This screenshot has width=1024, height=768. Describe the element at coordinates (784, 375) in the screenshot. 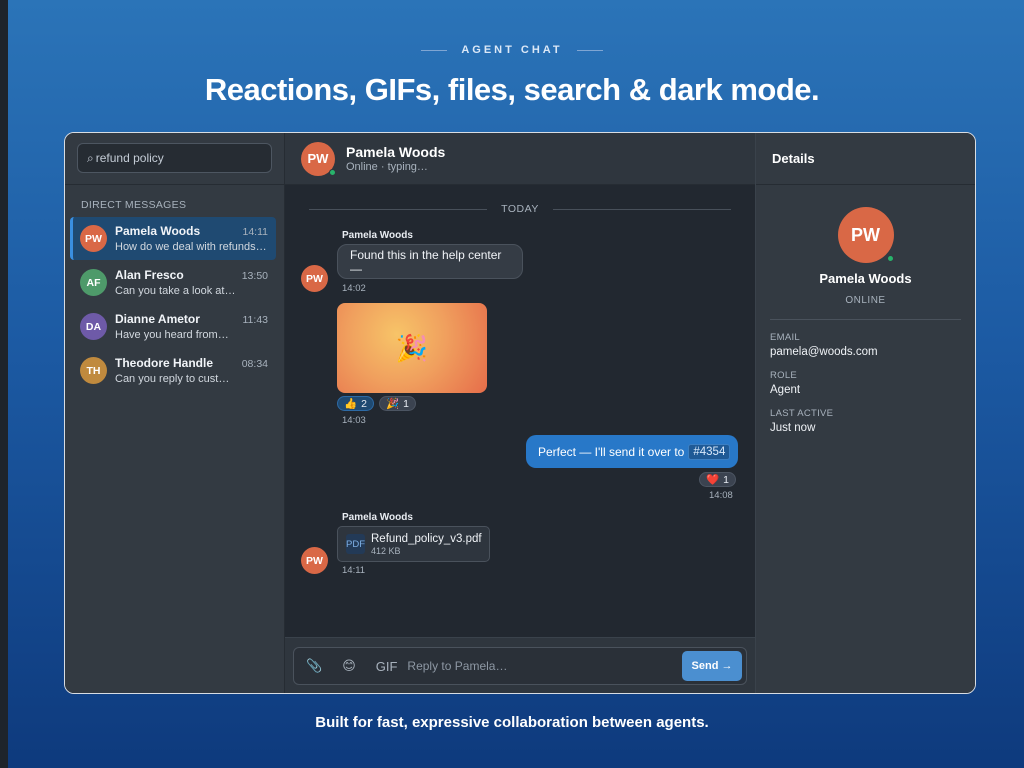

I see `role-label: ROLE` at that location.